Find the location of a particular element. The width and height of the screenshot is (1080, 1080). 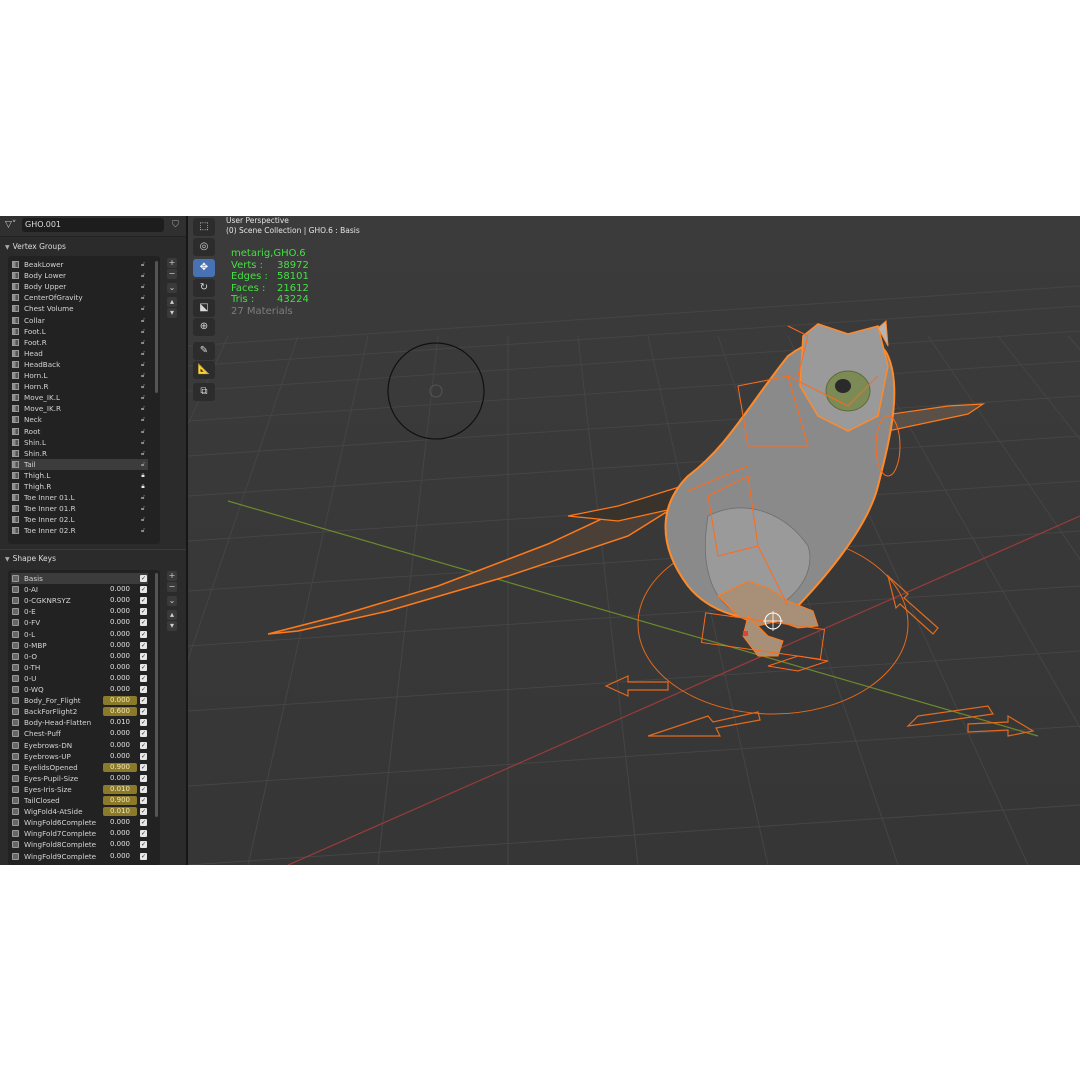

vertex-group-row: BeakLower 🔓︎ is located at coordinates (79, 264).